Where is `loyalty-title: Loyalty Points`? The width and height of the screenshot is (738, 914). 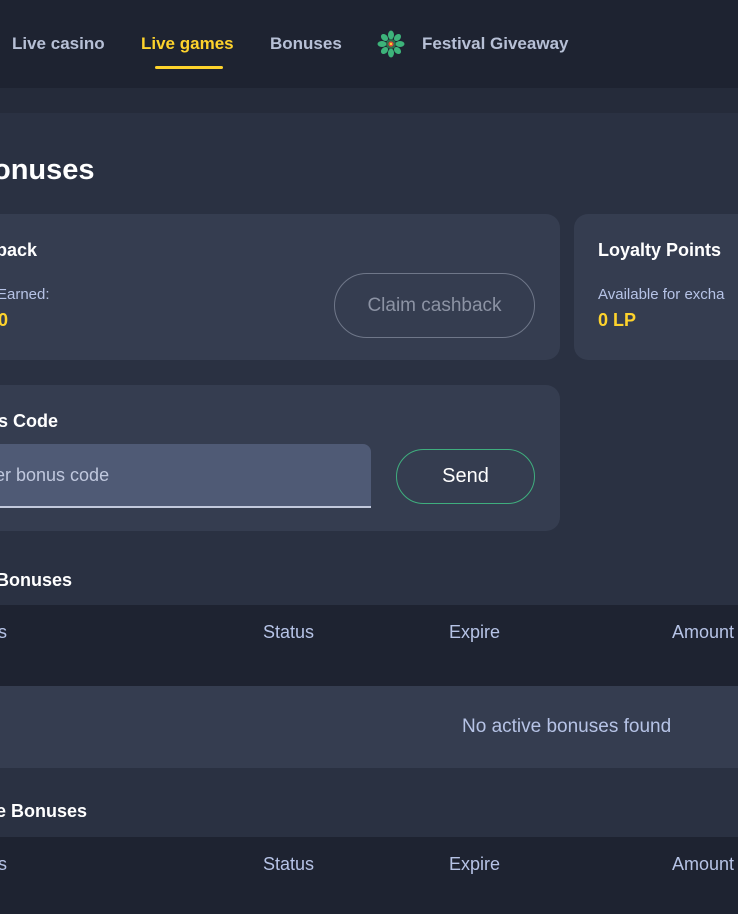
loyalty-title: Loyalty Points is located at coordinates (660, 250).